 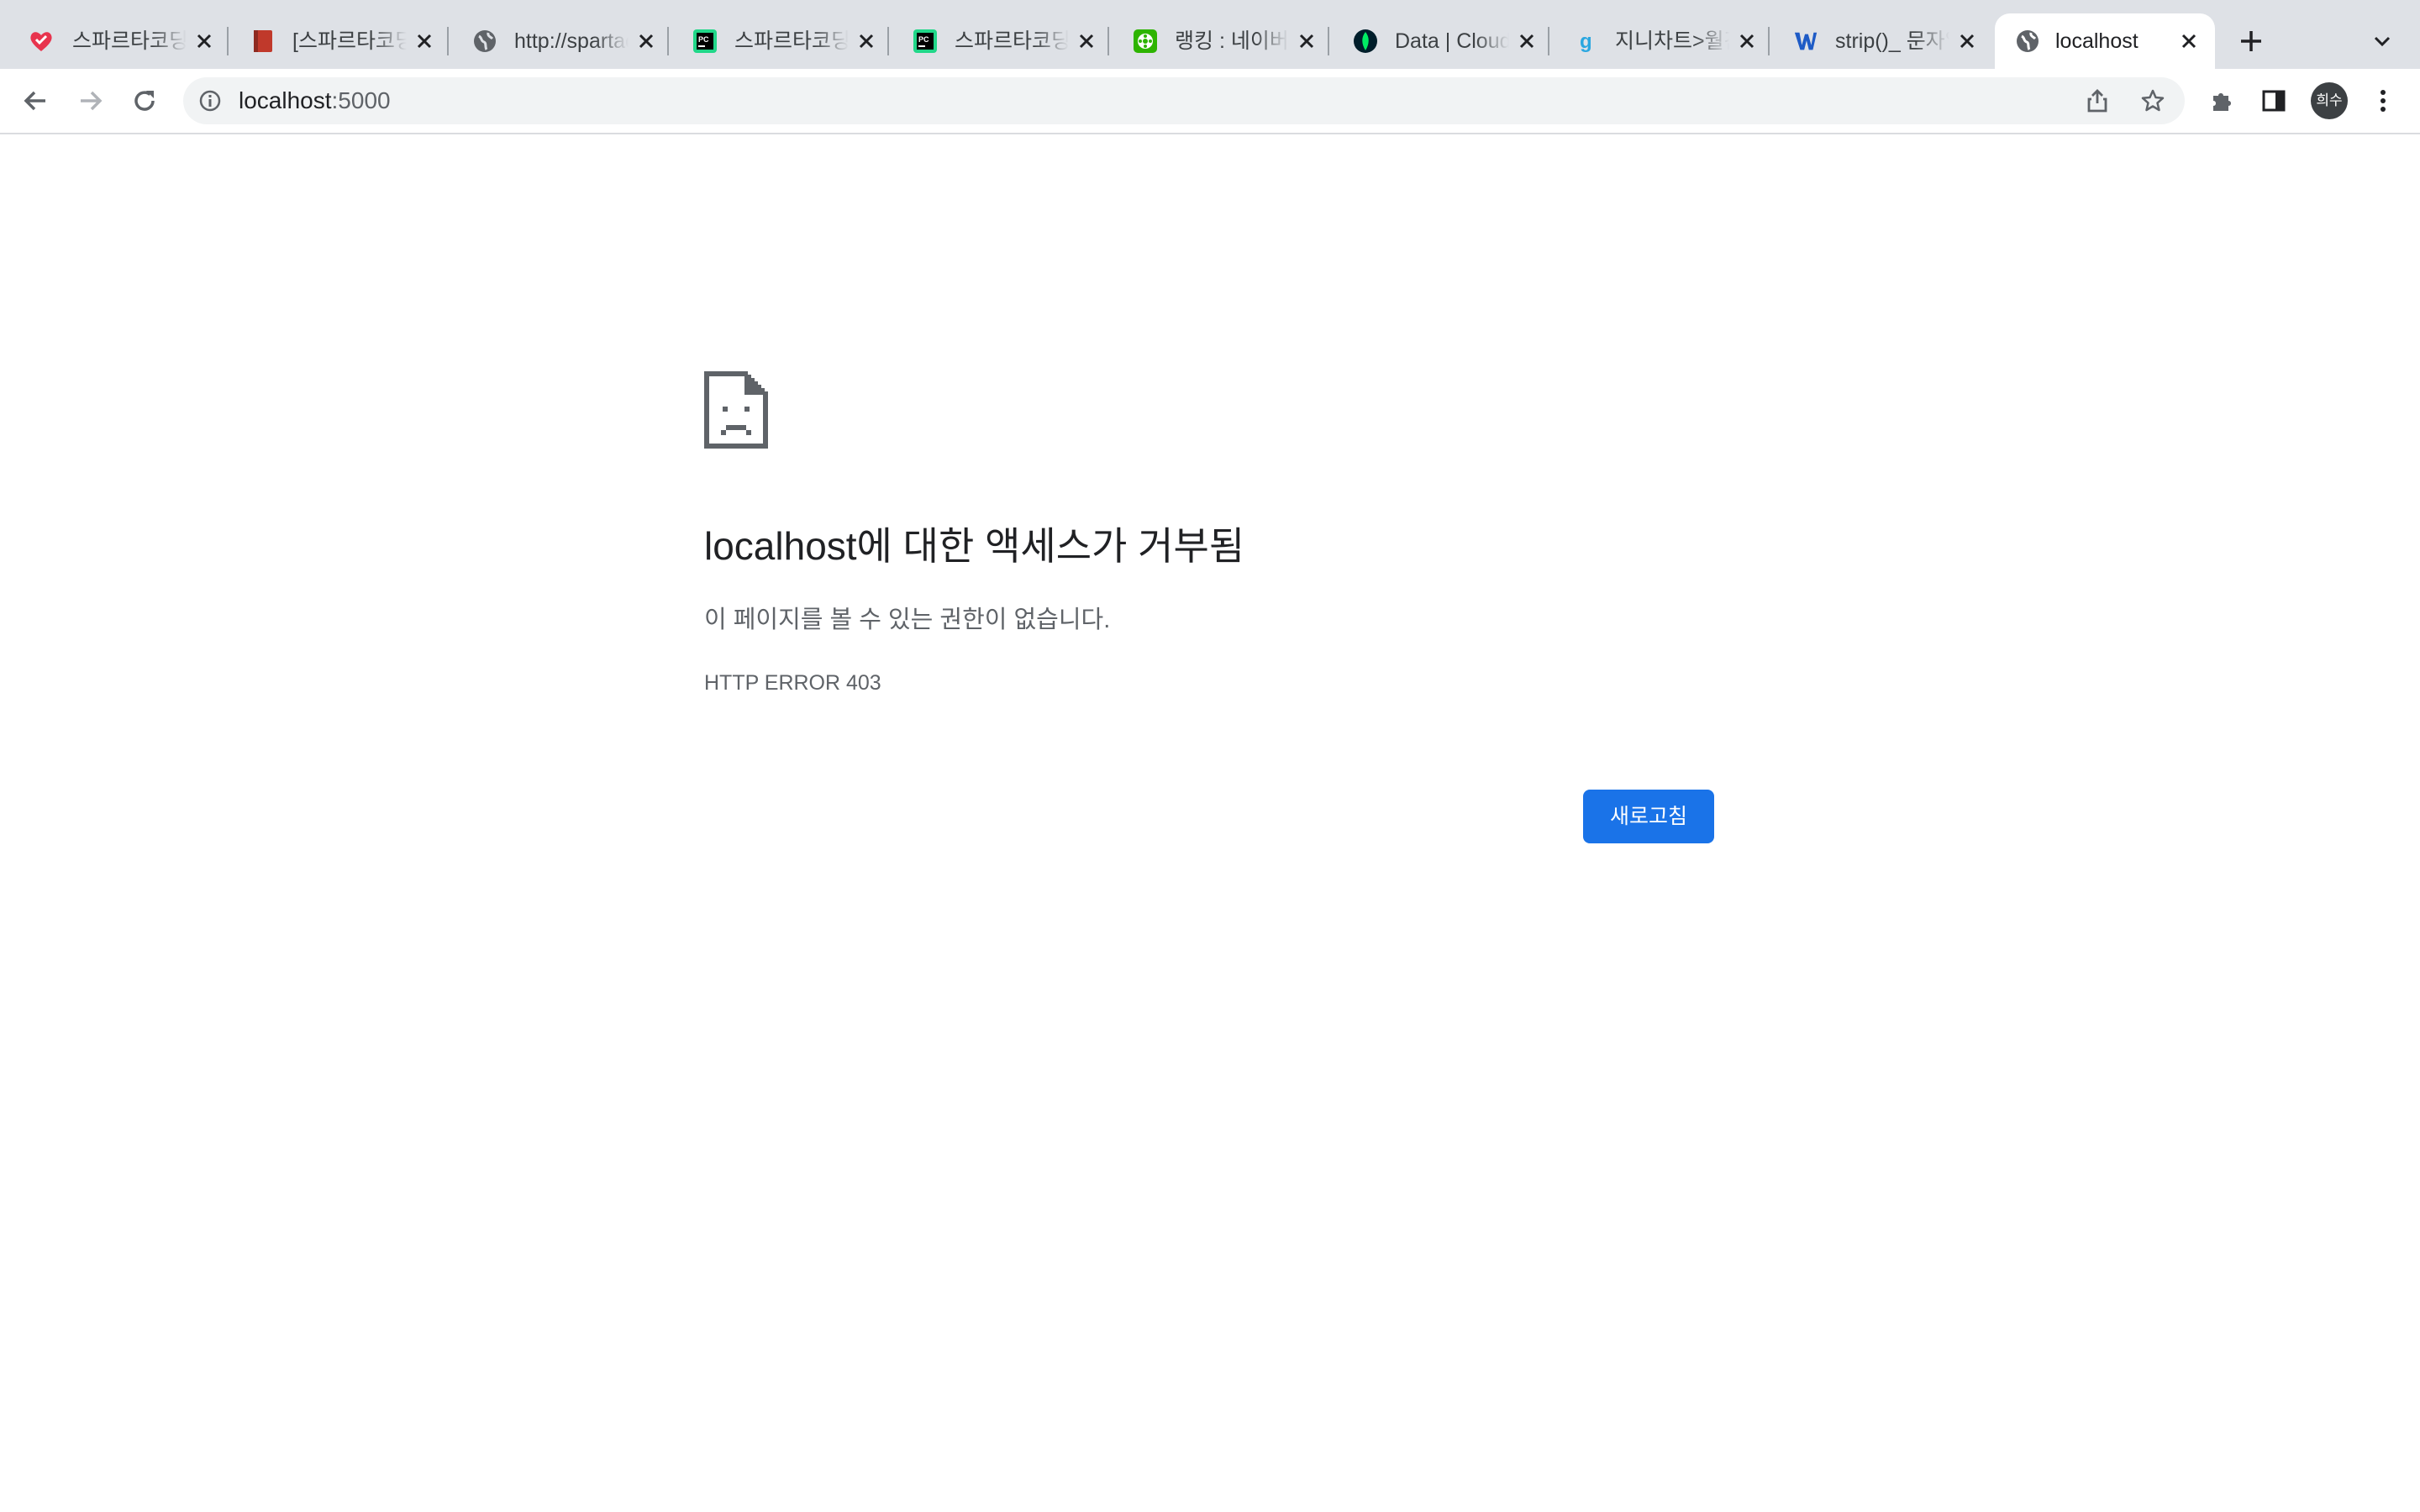 What do you see at coordinates (1145, 41) in the screenshot?
I see `naver-movie-icon` at bounding box center [1145, 41].